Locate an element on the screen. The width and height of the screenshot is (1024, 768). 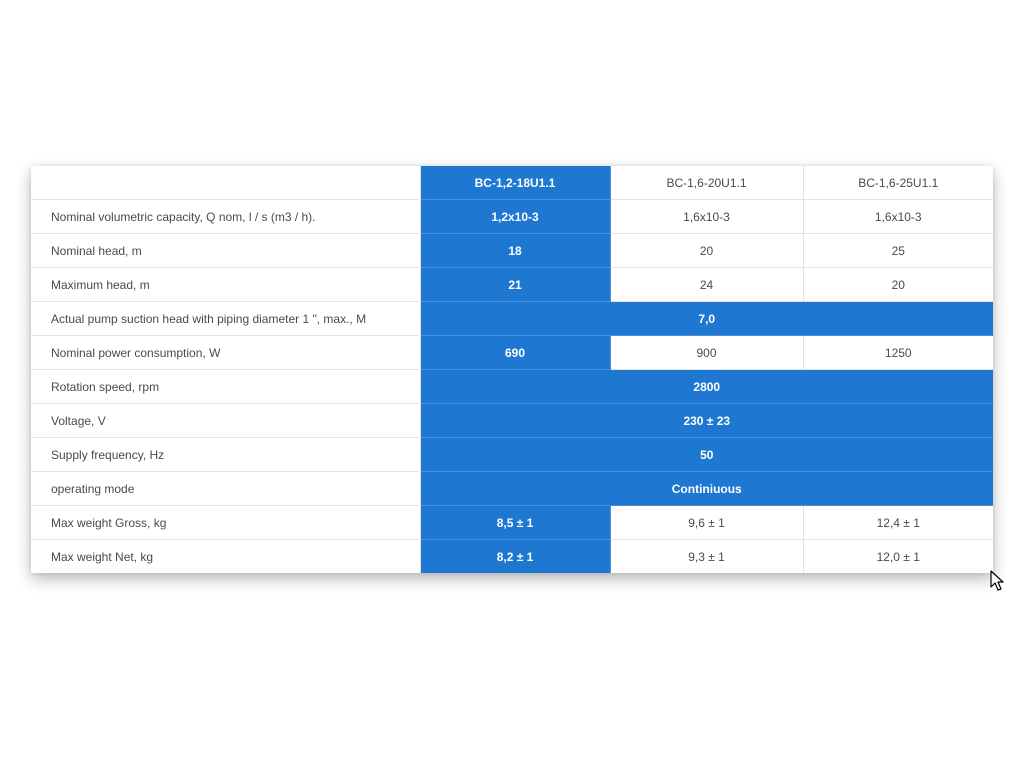
cell-value: 18 is located at coordinates (515, 250).